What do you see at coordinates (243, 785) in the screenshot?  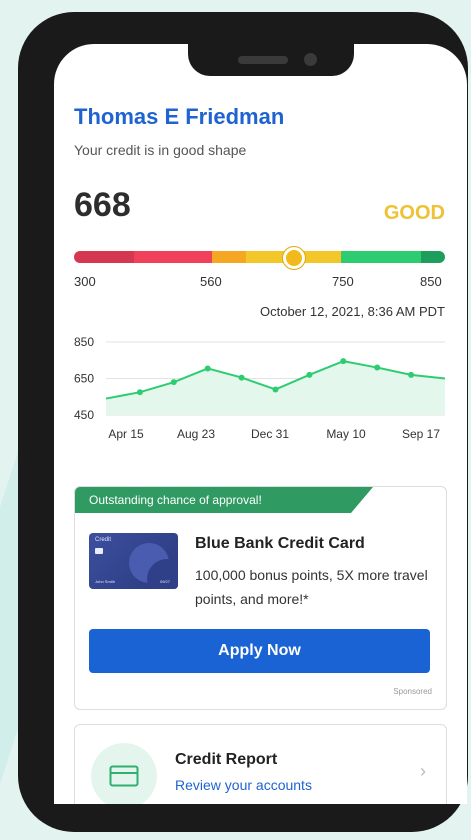 I see `review-accounts-link: Review your accounts` at bounding box center [243, 785].